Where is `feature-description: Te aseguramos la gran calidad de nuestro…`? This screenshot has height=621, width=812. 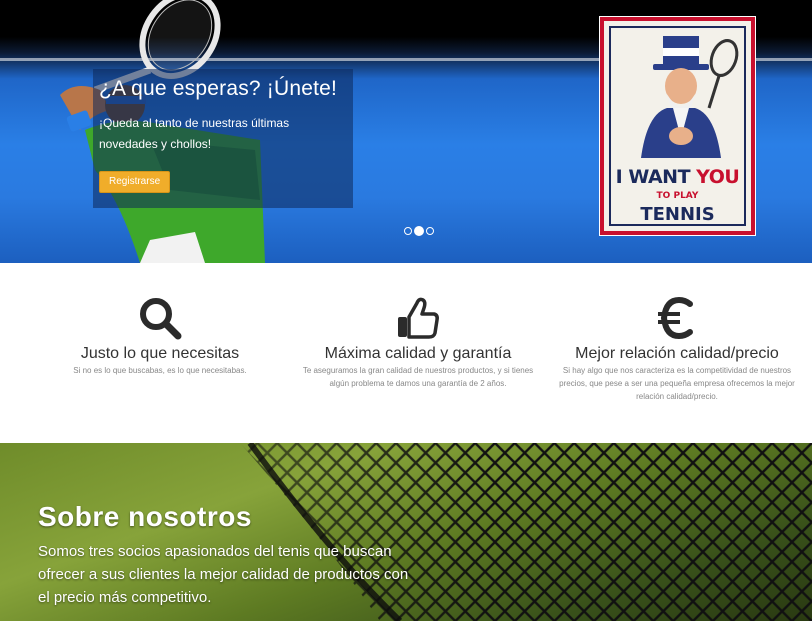
feature-description: Te aseguramos la gran calidad de nuestro… is located at coordinates (418, 377).